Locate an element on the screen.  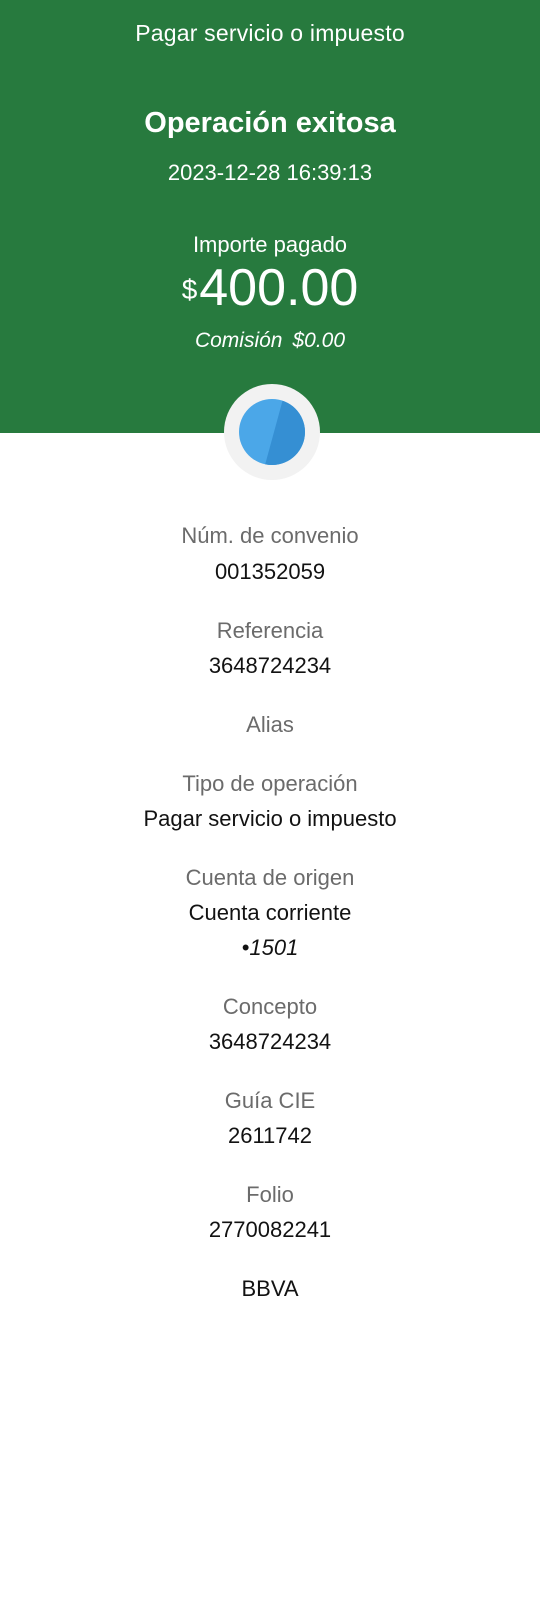
cuenta-origen-number: •1501 is located at coordinates (270, 947).